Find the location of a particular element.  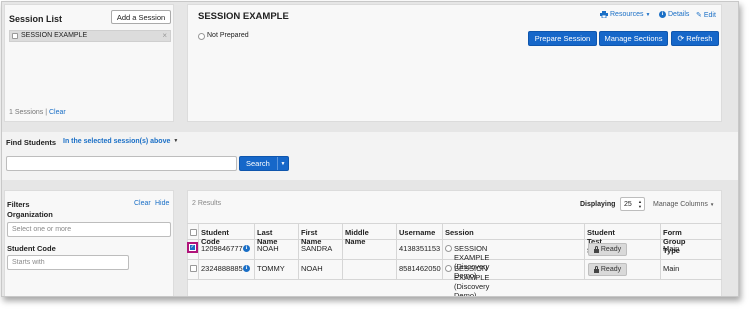

session-status: Not Prepared is located at coordinates (228, 35).